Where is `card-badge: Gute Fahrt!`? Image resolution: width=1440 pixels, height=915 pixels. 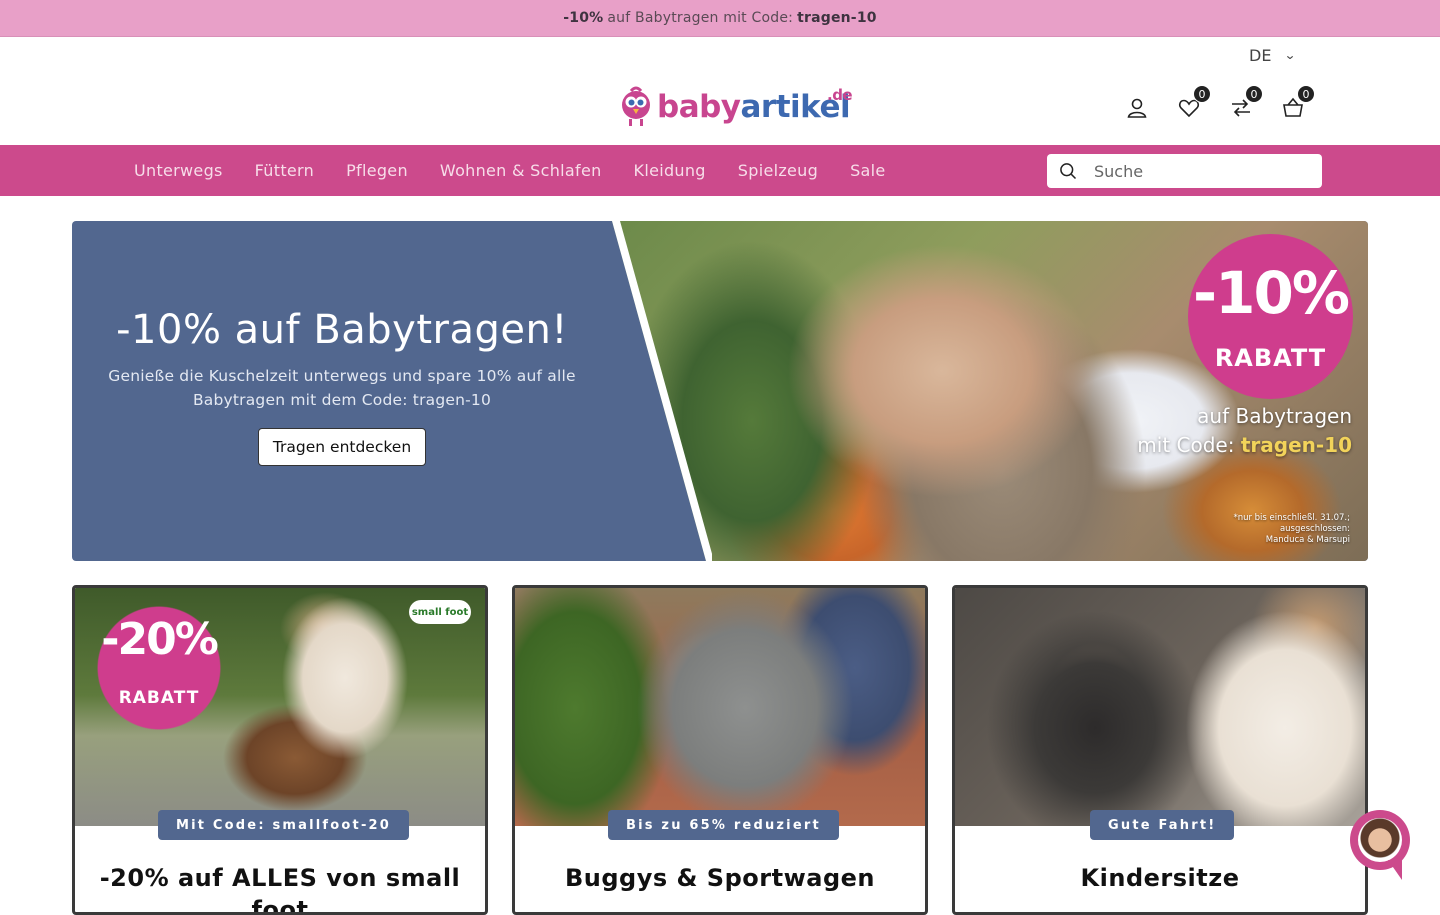
card-badge: Gute Fahrt! is located at coordinates (1162, 825).